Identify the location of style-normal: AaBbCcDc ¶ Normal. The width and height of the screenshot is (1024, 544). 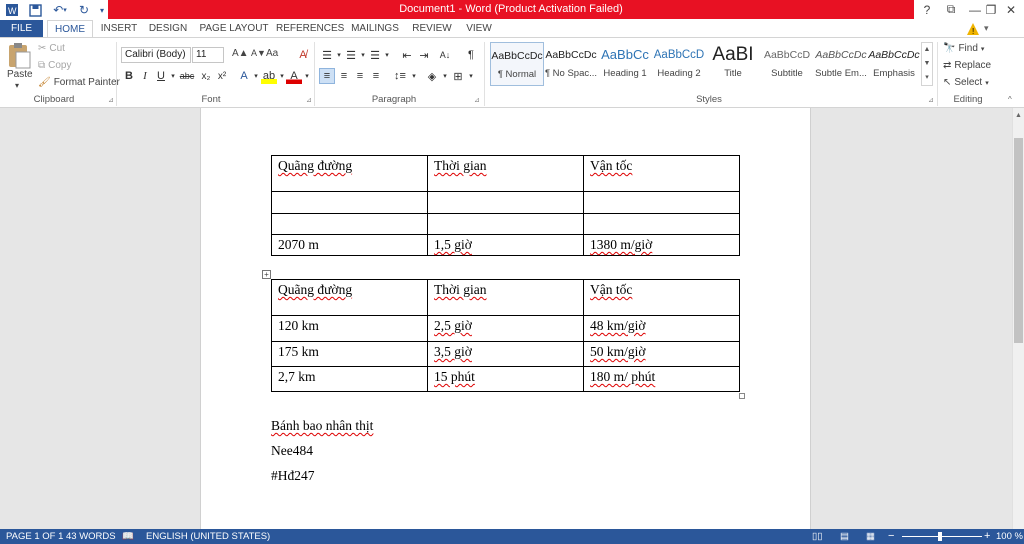
(517, 64).